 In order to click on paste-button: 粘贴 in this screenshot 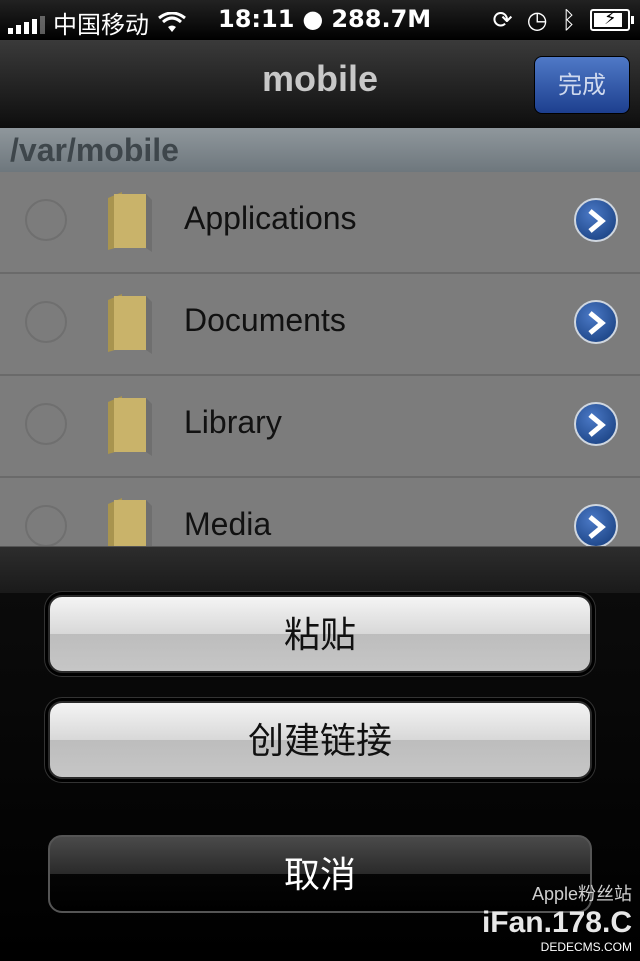, I will do `click(320, 634)`.